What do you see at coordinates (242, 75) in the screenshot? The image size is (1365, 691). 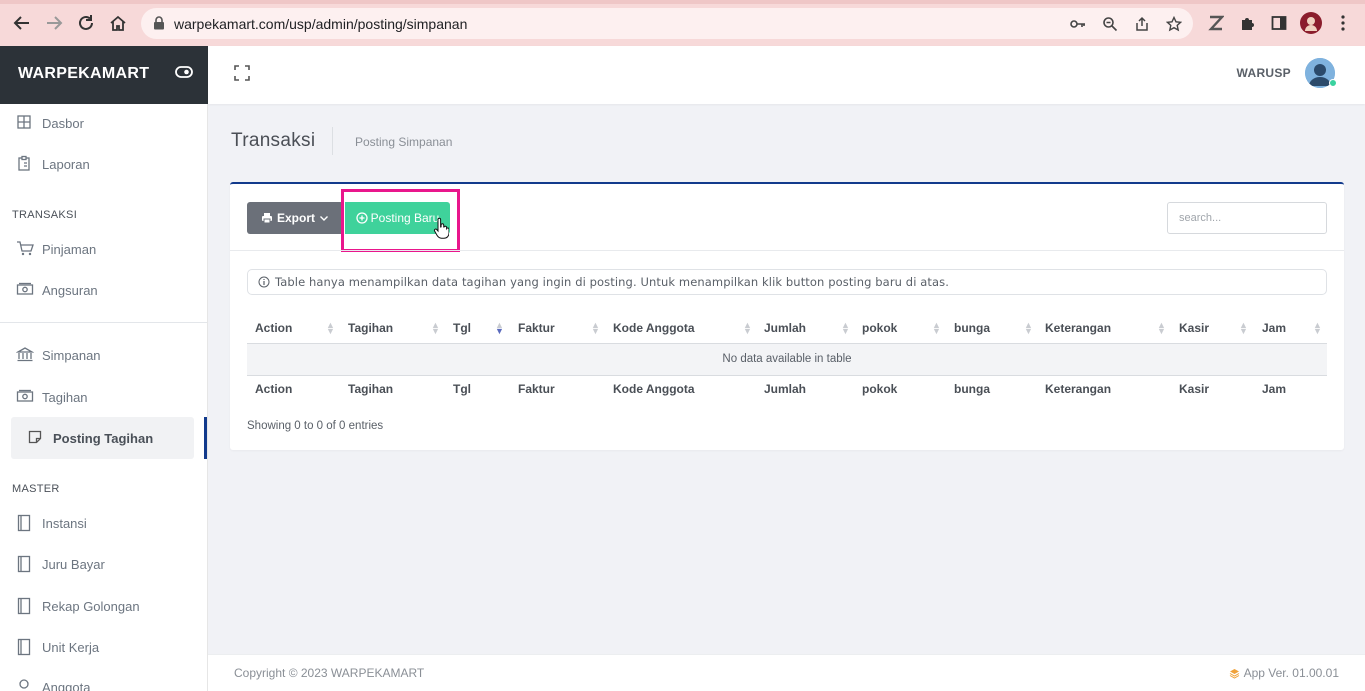 I see `fullscreen-icon` at bounding box center [242, 75].